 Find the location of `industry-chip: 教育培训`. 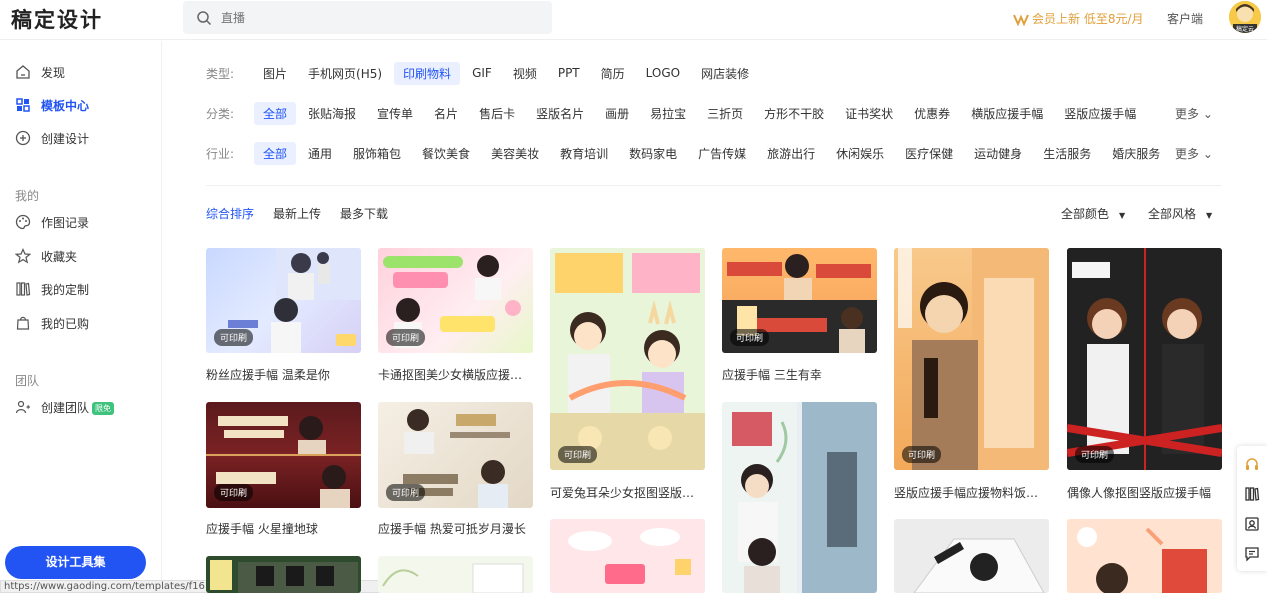

industry-chip: 教育培训 is located at coordinates (584, 153).